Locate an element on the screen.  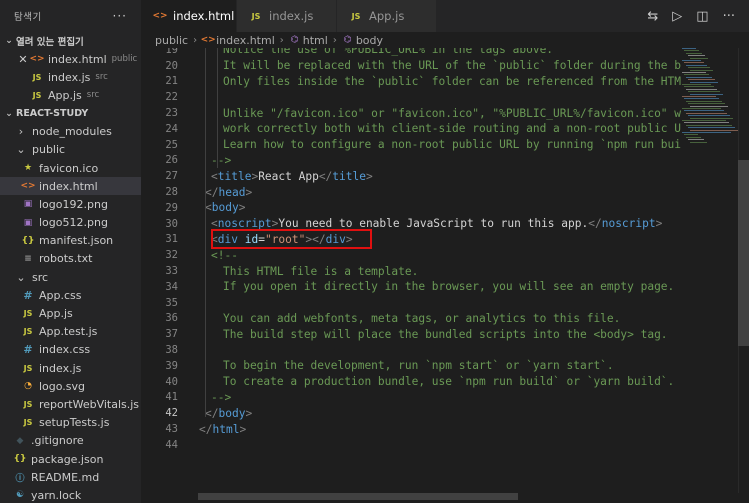
close-icon: ✕ is located at coordinates (23, 59).